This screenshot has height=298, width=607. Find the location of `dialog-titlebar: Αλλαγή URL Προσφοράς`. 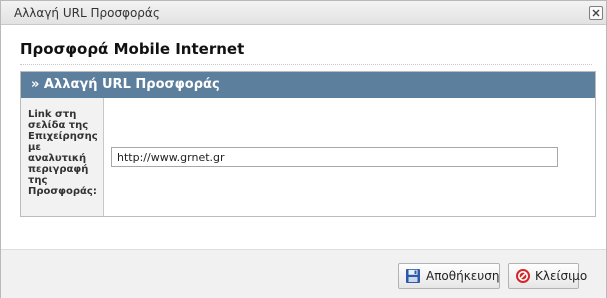

dialog-titlebar: Αλλαγή URL Προσφοράς is located at coordinates (303, 13).